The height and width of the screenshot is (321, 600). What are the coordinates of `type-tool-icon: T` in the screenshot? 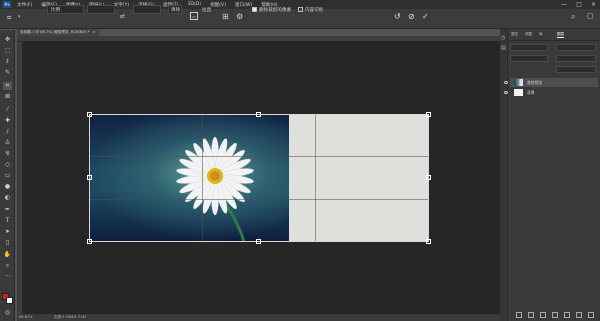 It's located at (7, 221).